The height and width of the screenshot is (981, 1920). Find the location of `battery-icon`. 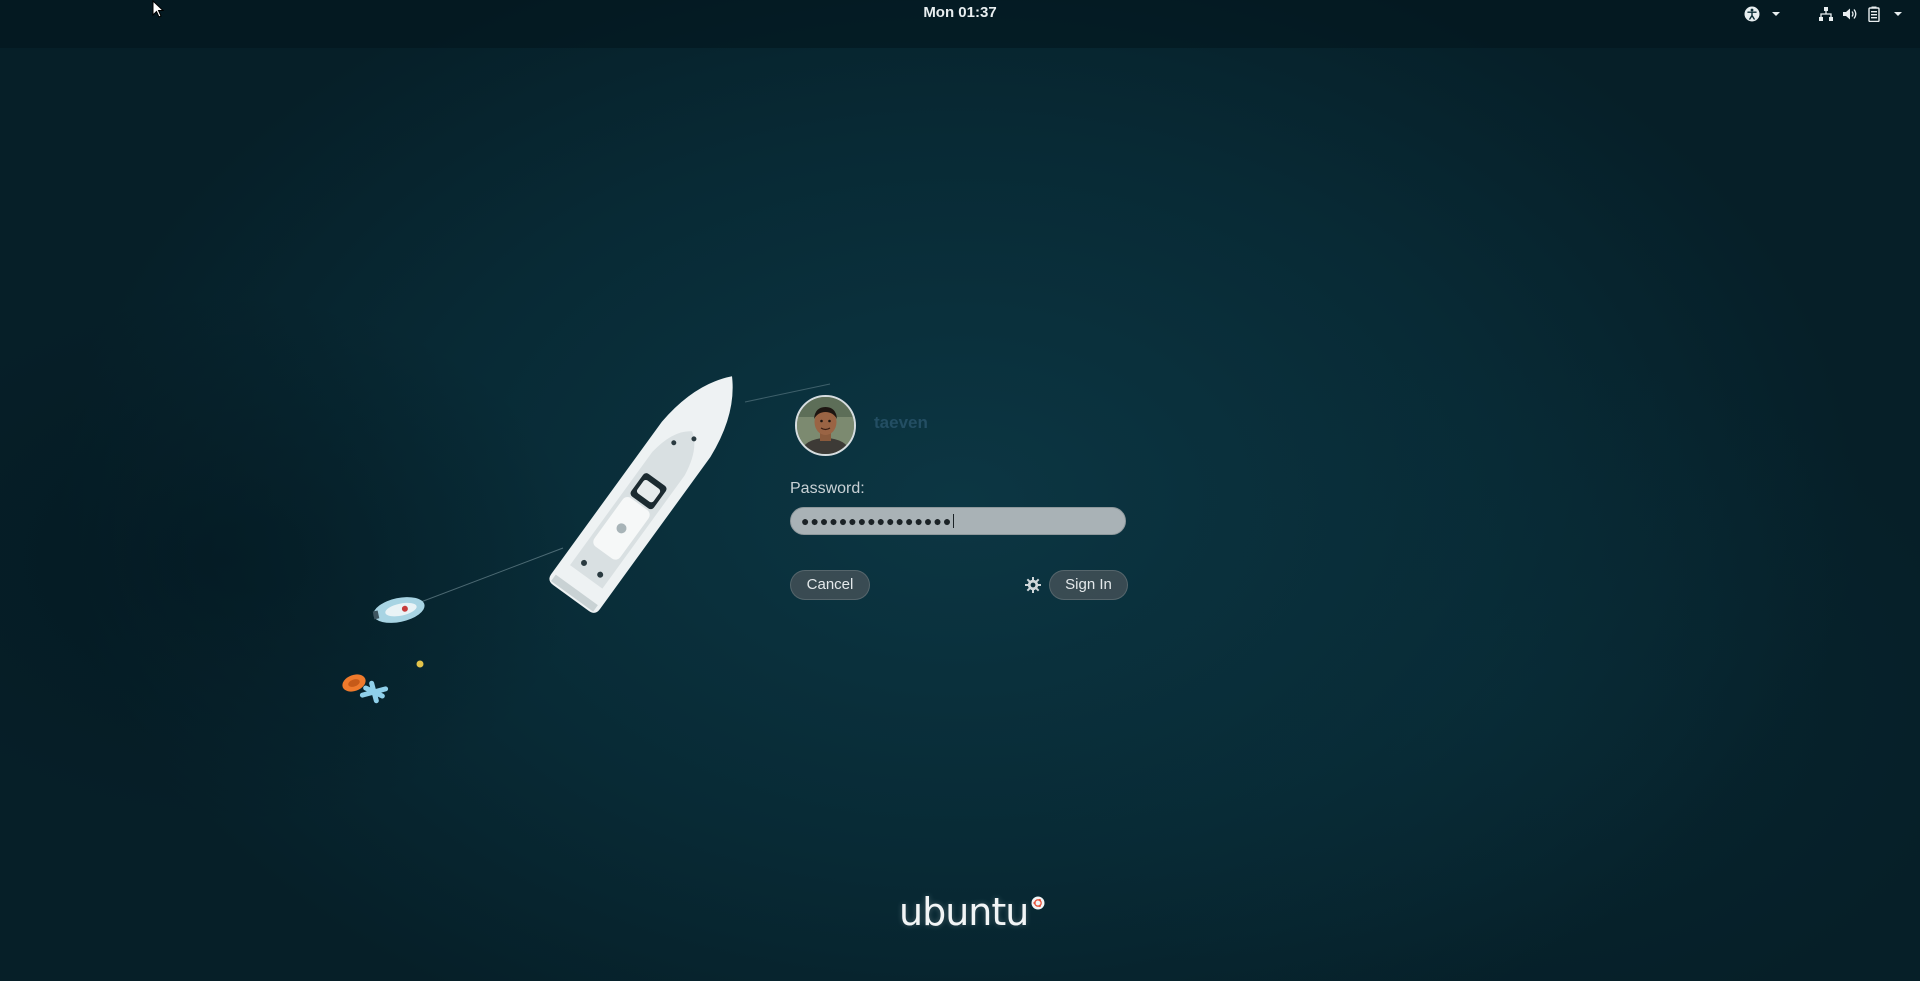

battery-icon is located at coordinates (1874, 14).